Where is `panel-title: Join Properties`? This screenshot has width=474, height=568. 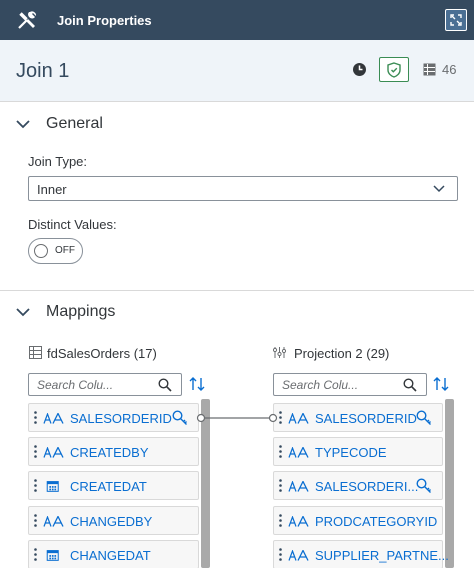 panel-title: Join Properties is located at coordinates (104, 20).